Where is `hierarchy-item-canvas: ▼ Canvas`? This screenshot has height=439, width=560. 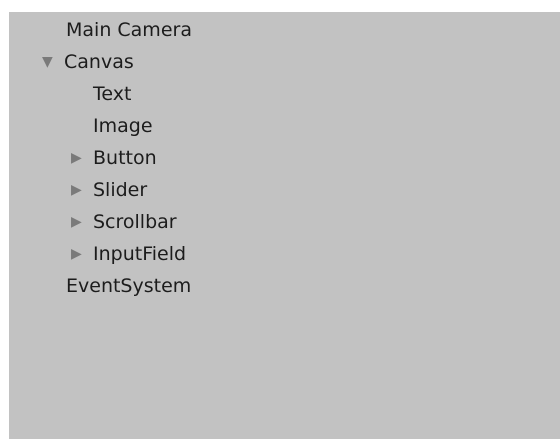
hierarchy-item-canvas: ▼ Canvas is located at coordinates (88, 62).